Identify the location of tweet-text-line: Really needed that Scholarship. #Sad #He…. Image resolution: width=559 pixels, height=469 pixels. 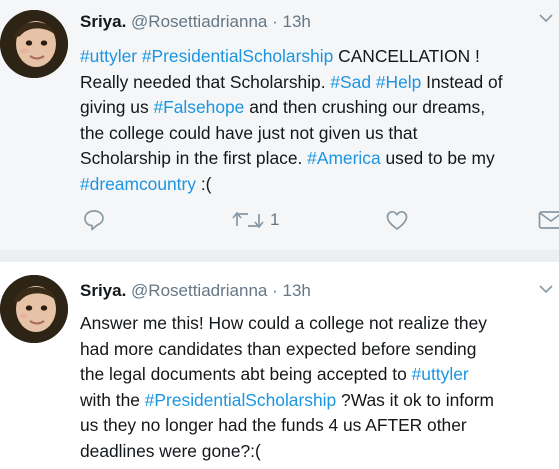
(319, 83).